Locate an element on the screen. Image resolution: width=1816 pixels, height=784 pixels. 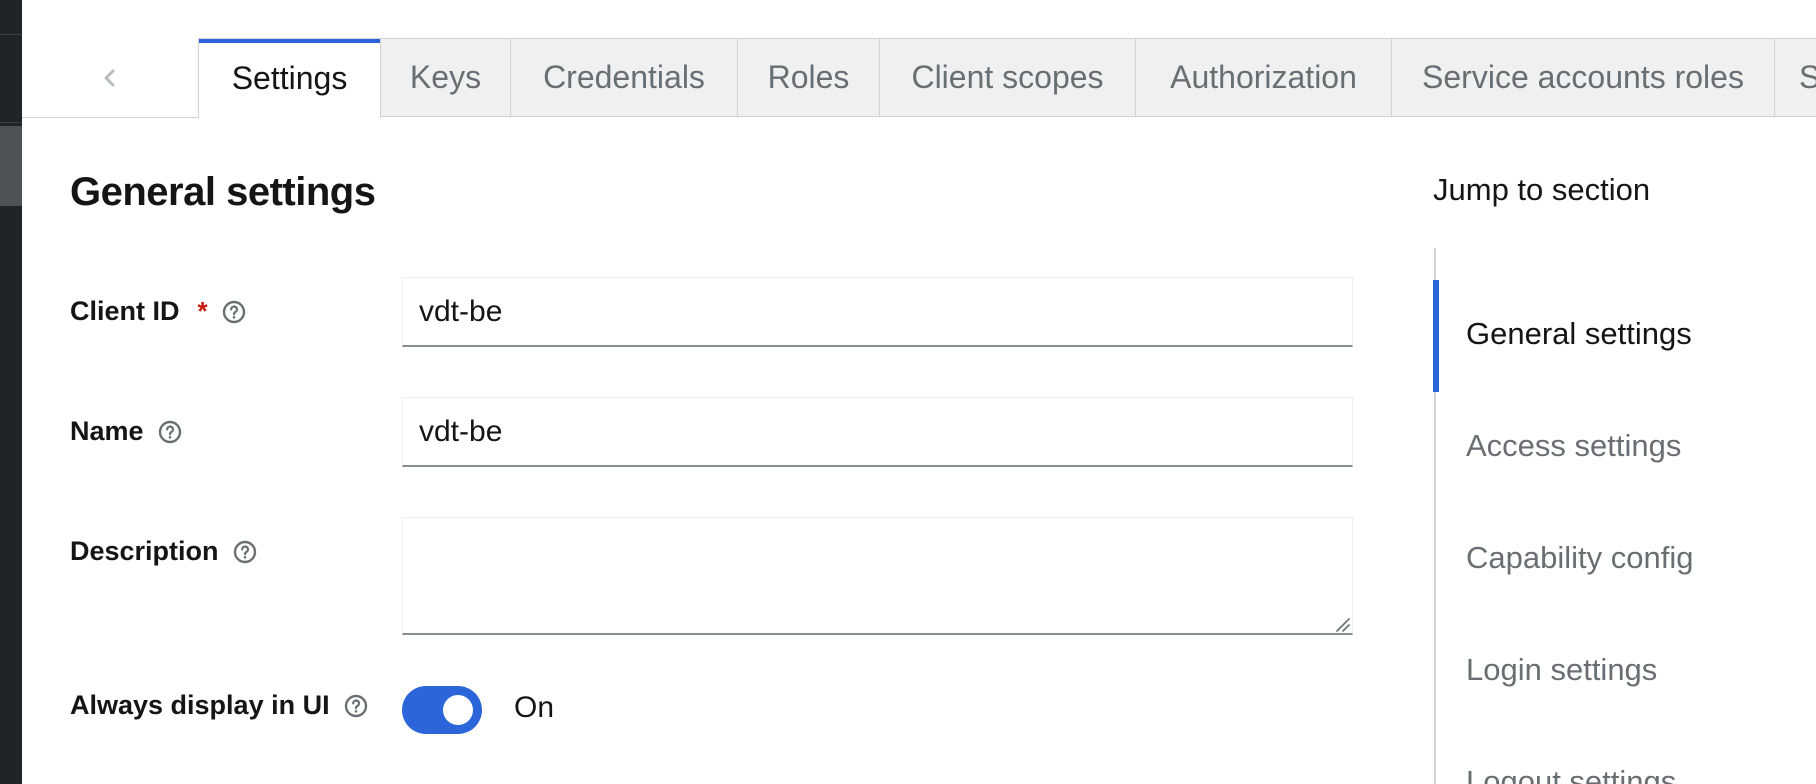
tab-label: Settings is located at coordinates (289, 78).